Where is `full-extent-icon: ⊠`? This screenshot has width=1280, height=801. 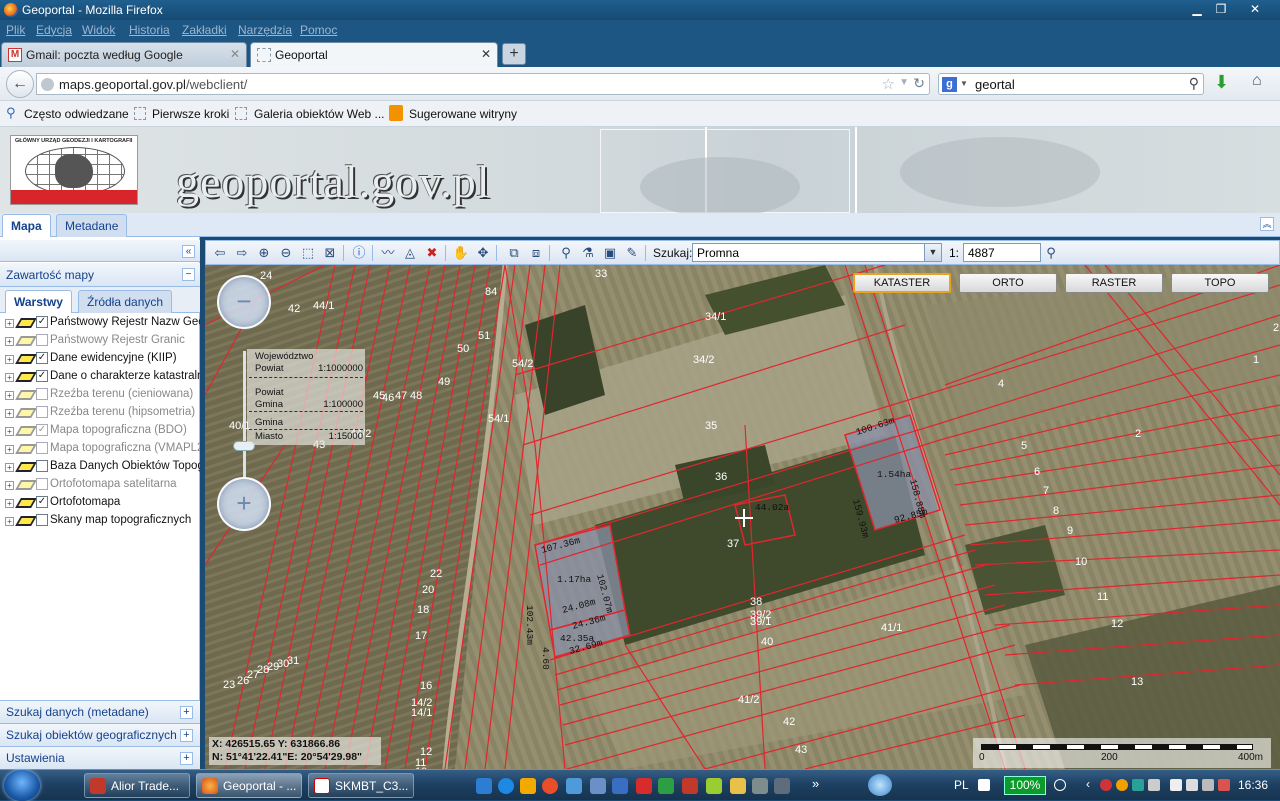 full-extent-icon: ⊠ is located at coordinates (330, 253).